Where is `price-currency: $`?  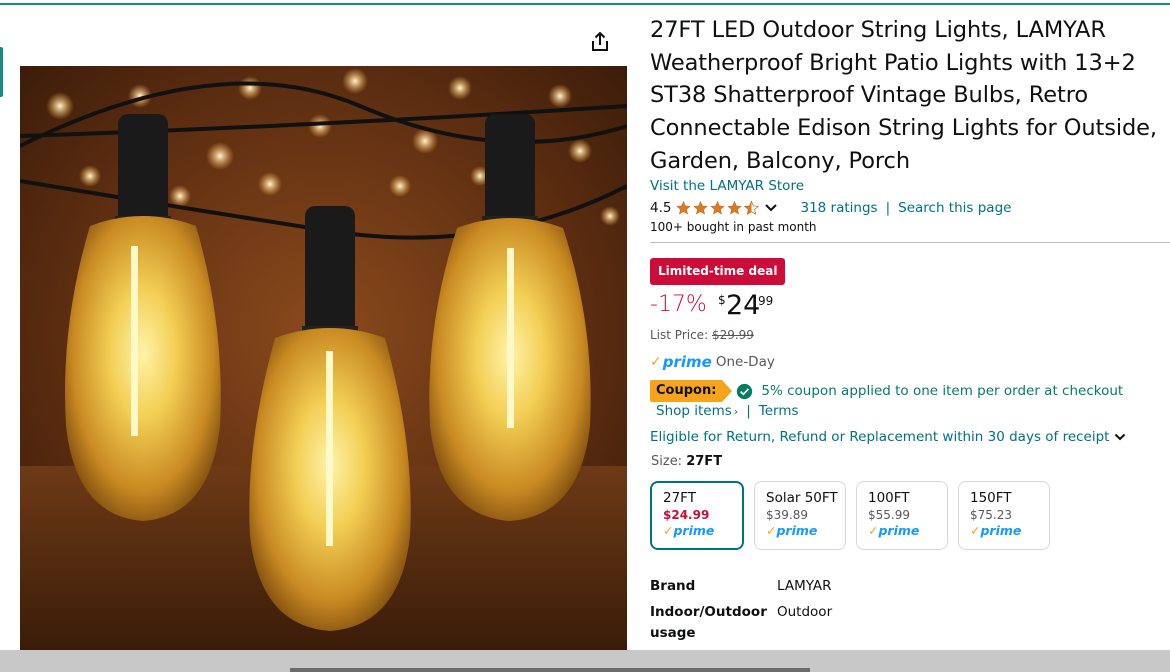
price-currency: $ is located at coordinates (722, 300).